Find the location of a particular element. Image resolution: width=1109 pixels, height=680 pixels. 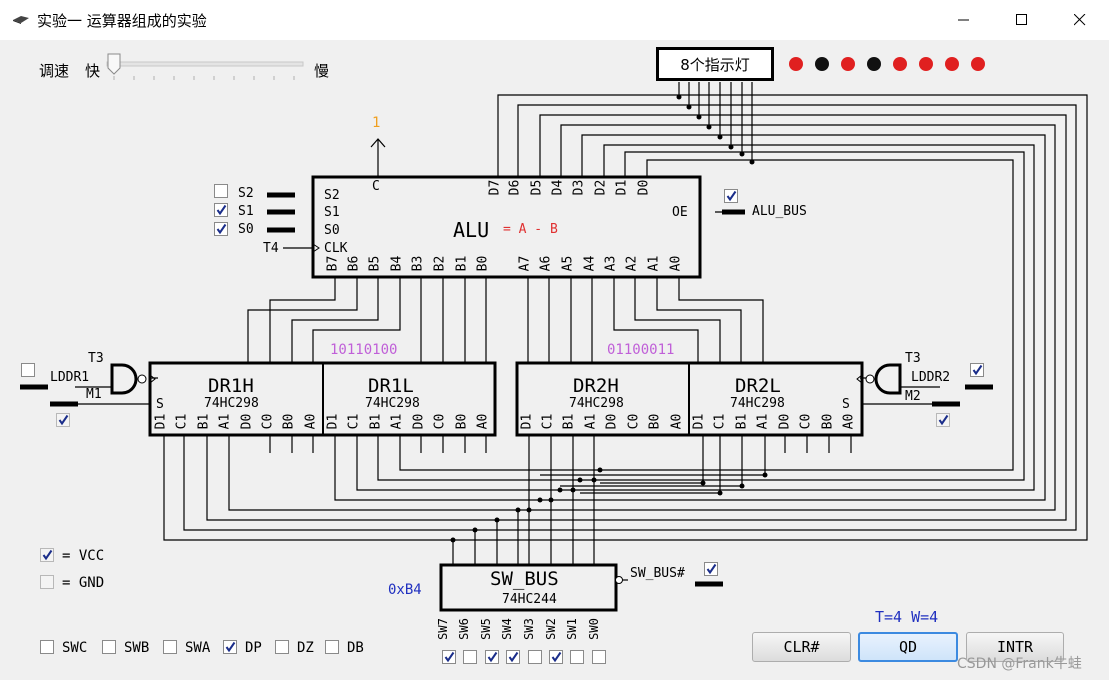

swa-checkbox is located at coordinates (170, 647).